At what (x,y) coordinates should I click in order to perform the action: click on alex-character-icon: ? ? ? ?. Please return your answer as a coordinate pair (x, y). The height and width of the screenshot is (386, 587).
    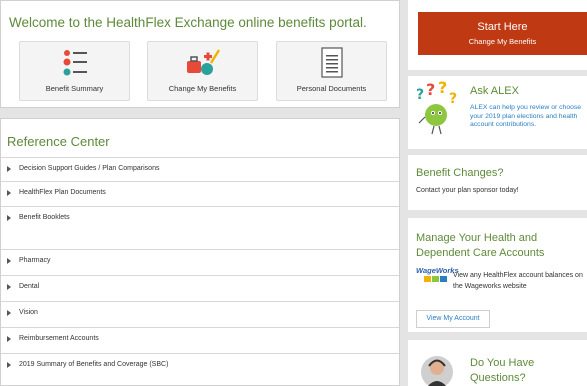
    Looking at the image, I should click on (439, 112).